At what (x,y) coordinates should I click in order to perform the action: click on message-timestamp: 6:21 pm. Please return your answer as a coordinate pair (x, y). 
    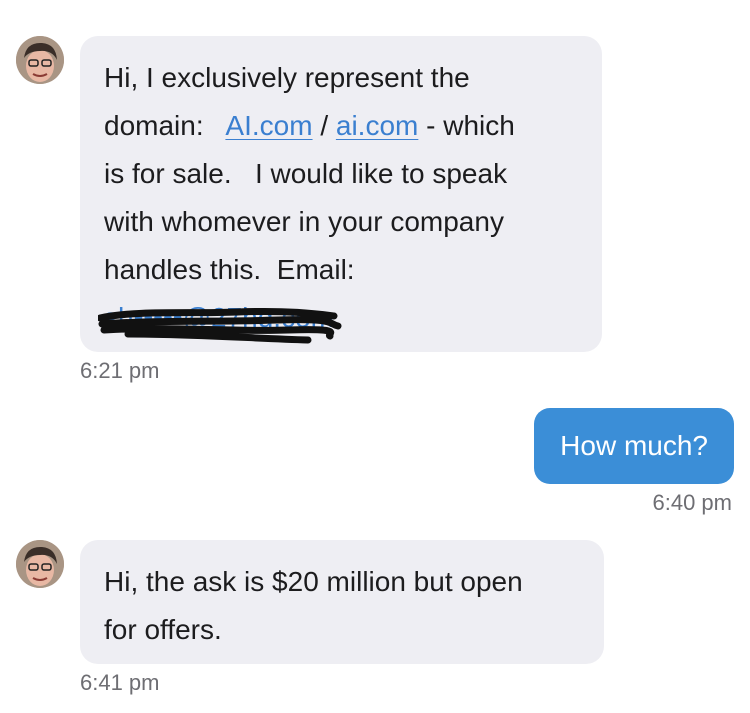
    Looking at the image, I should click on (120, 370).